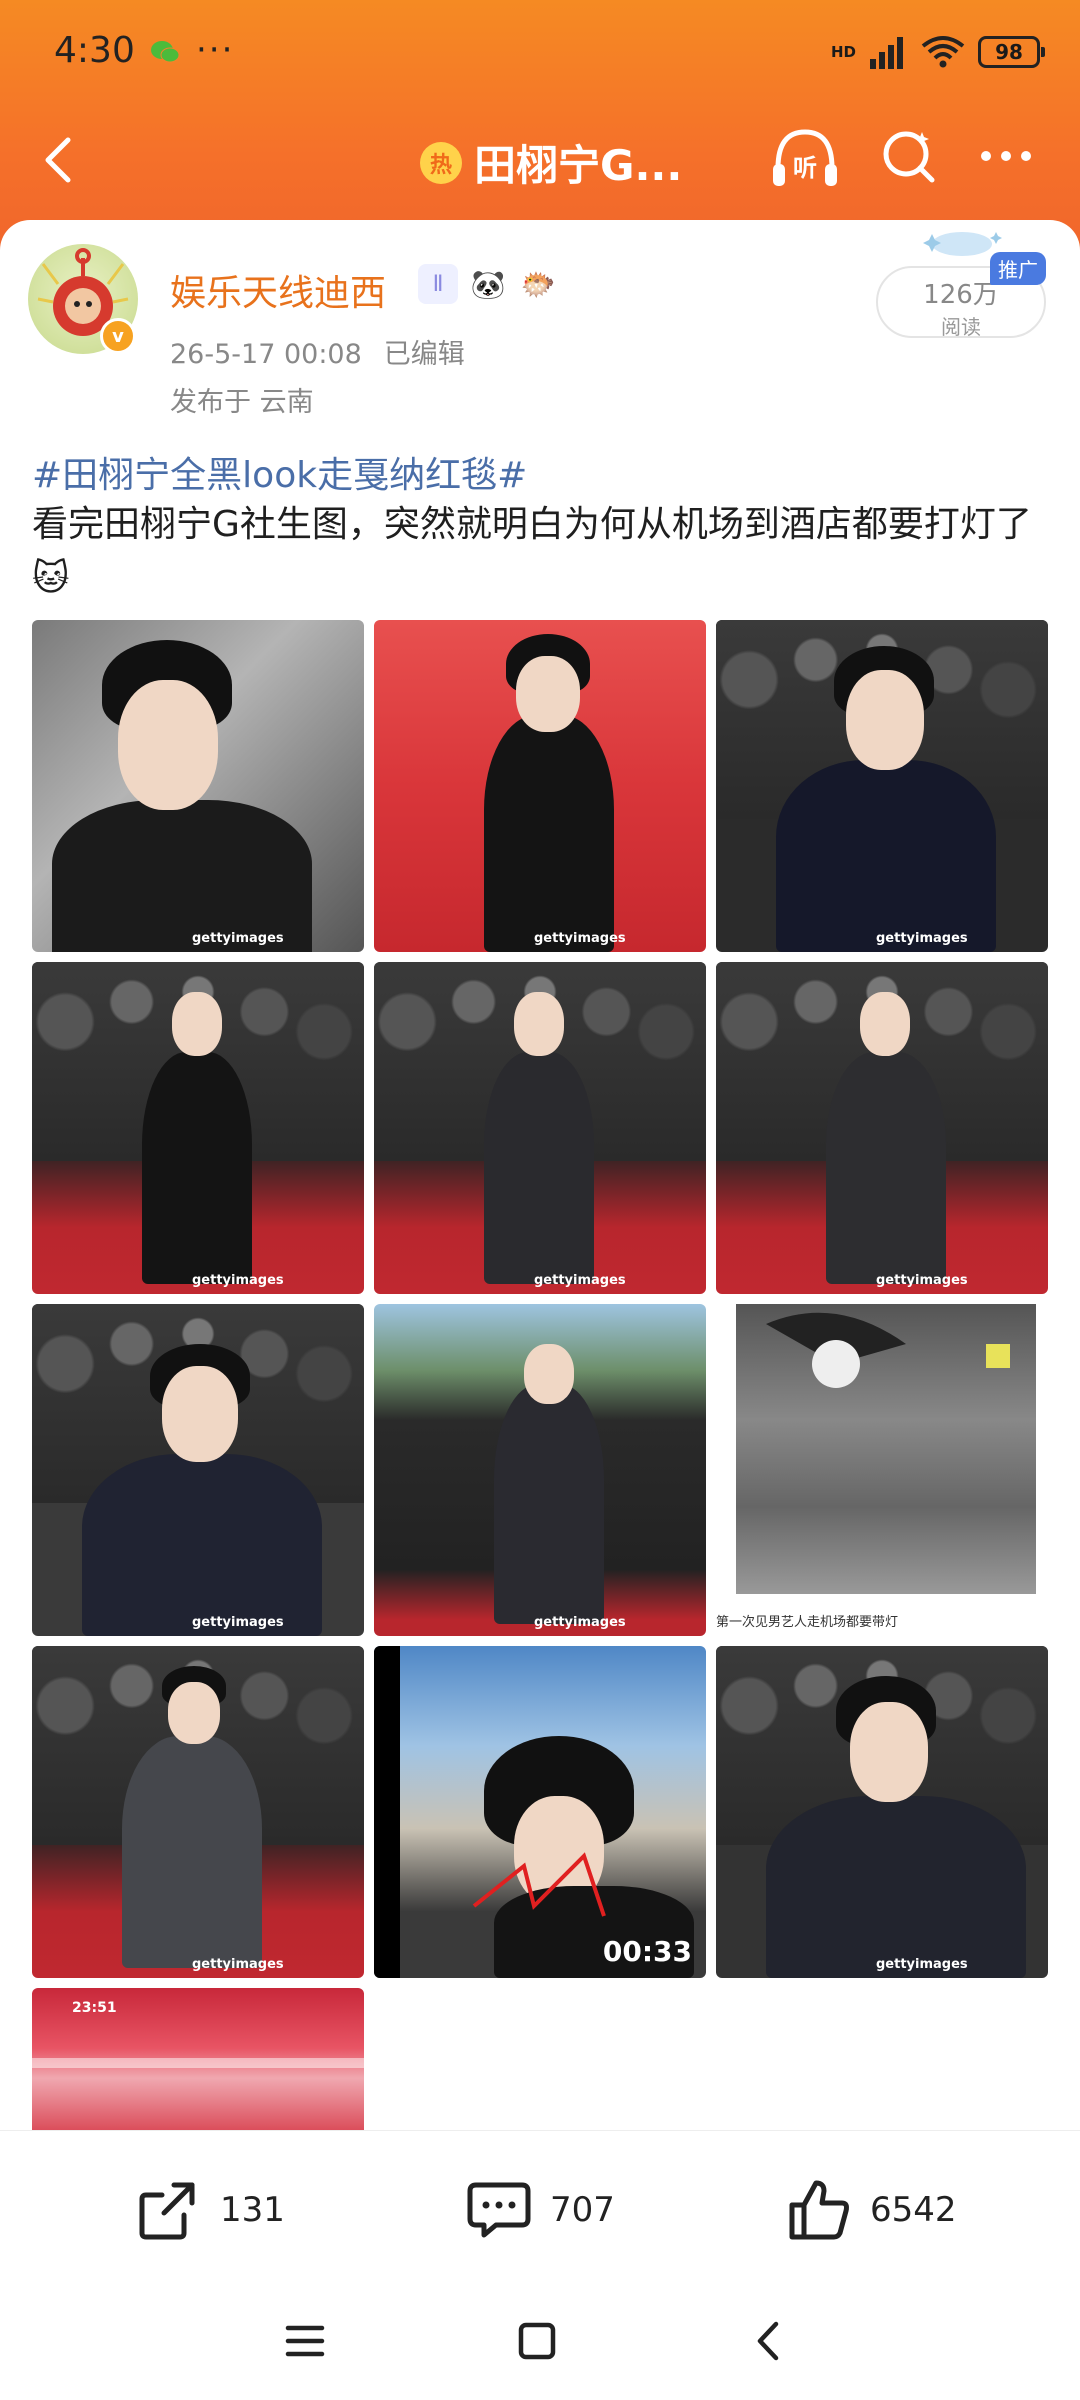 The height and width of the screenshot is (2400, 1080). Describe the element at coordinates (60, 160) in the screenshot. I see `back-arrow-icon` at that location.